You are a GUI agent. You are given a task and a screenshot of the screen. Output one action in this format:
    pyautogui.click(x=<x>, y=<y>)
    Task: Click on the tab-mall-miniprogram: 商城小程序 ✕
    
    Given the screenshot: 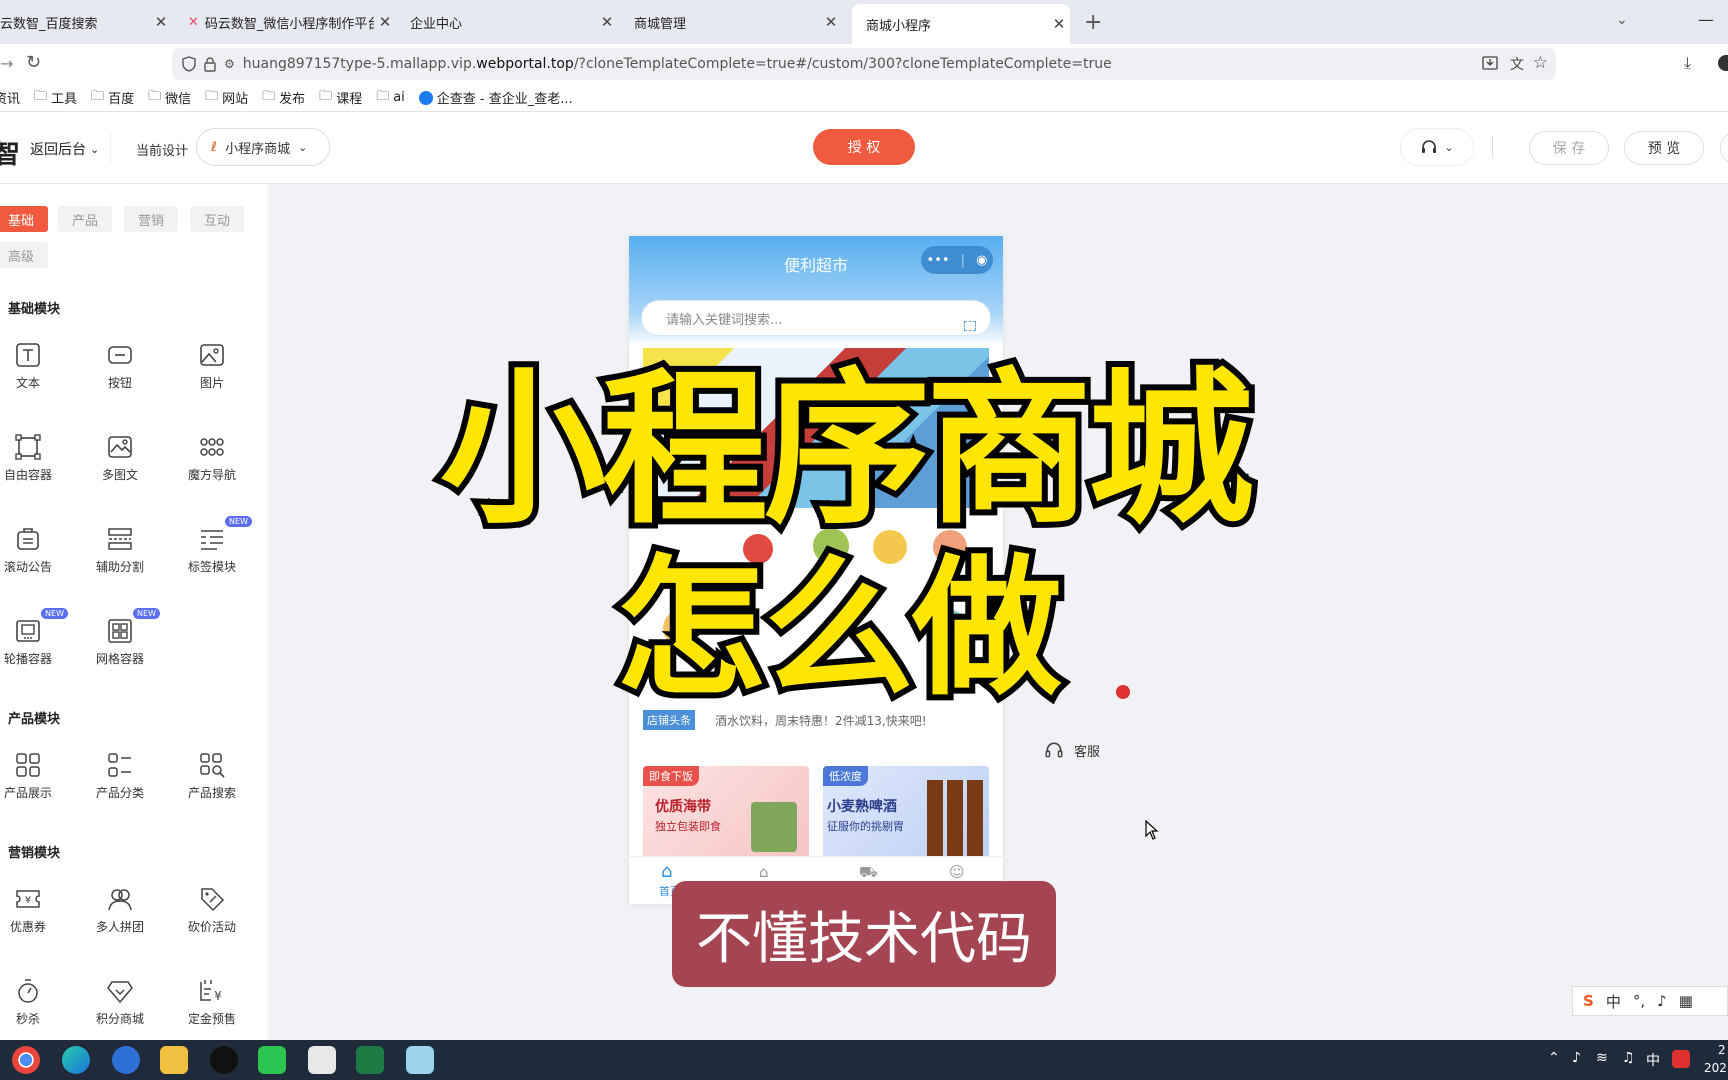 What is the action you would take?
    pyautogui.click(x=961, y=24)
    